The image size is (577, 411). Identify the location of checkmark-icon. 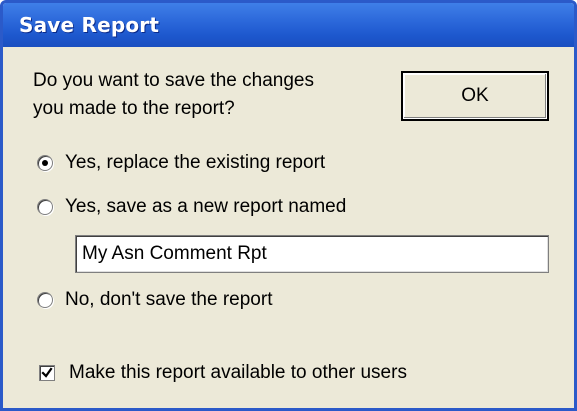
(47, 372).